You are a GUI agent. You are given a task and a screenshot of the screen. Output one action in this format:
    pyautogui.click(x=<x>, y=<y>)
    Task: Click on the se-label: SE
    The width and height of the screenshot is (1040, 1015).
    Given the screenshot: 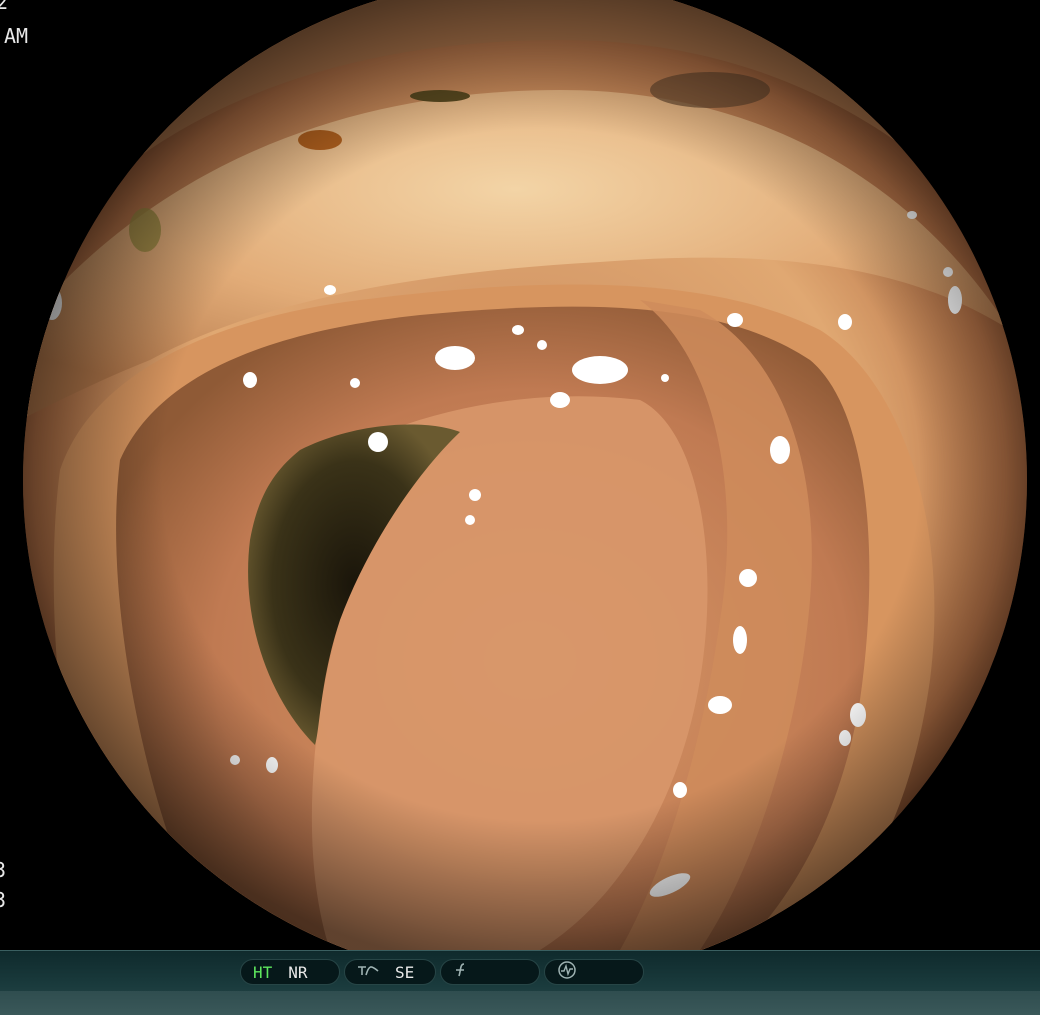 What is the action you would take?
    pyautogui.click(x=405, y=972)
    